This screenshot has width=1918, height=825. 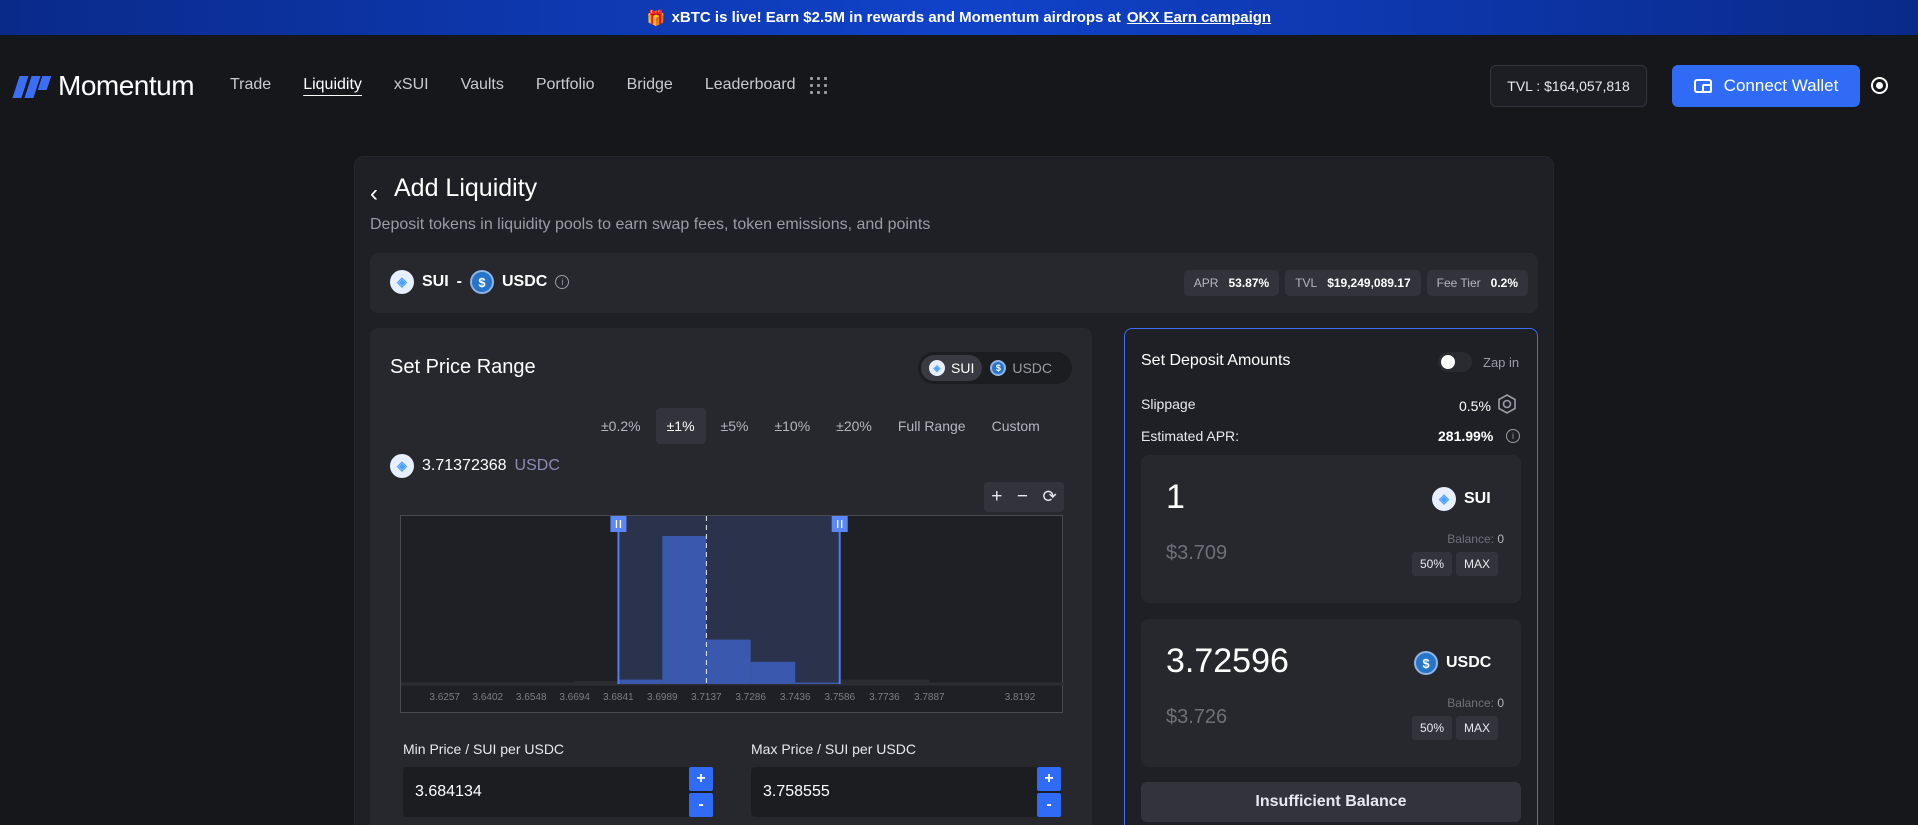 I want to click on sui-balance: Balance: 0, so click(x=1475, y=539).